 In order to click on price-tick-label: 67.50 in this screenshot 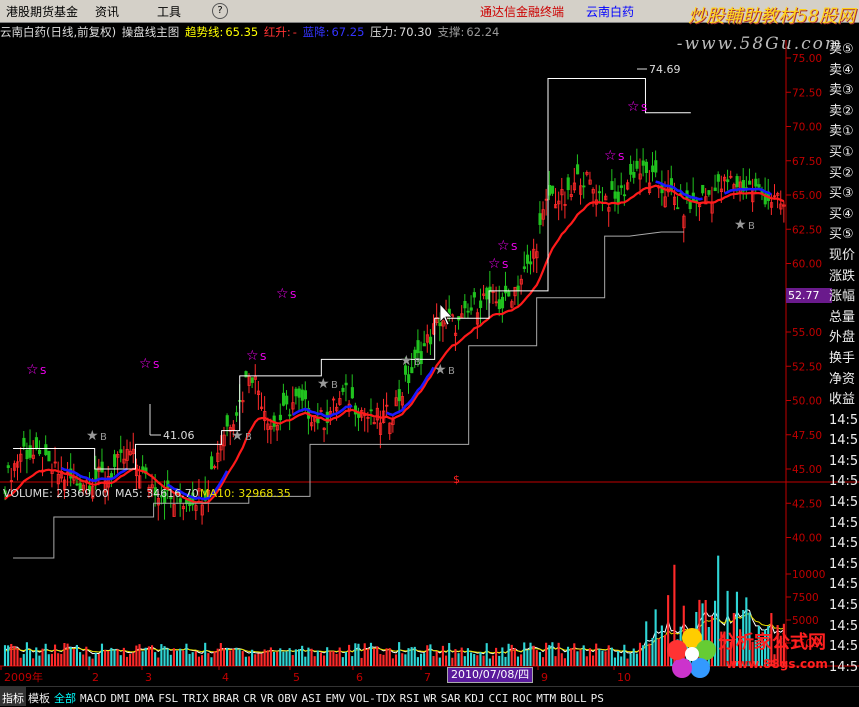, I will do `click(807, 162)`.